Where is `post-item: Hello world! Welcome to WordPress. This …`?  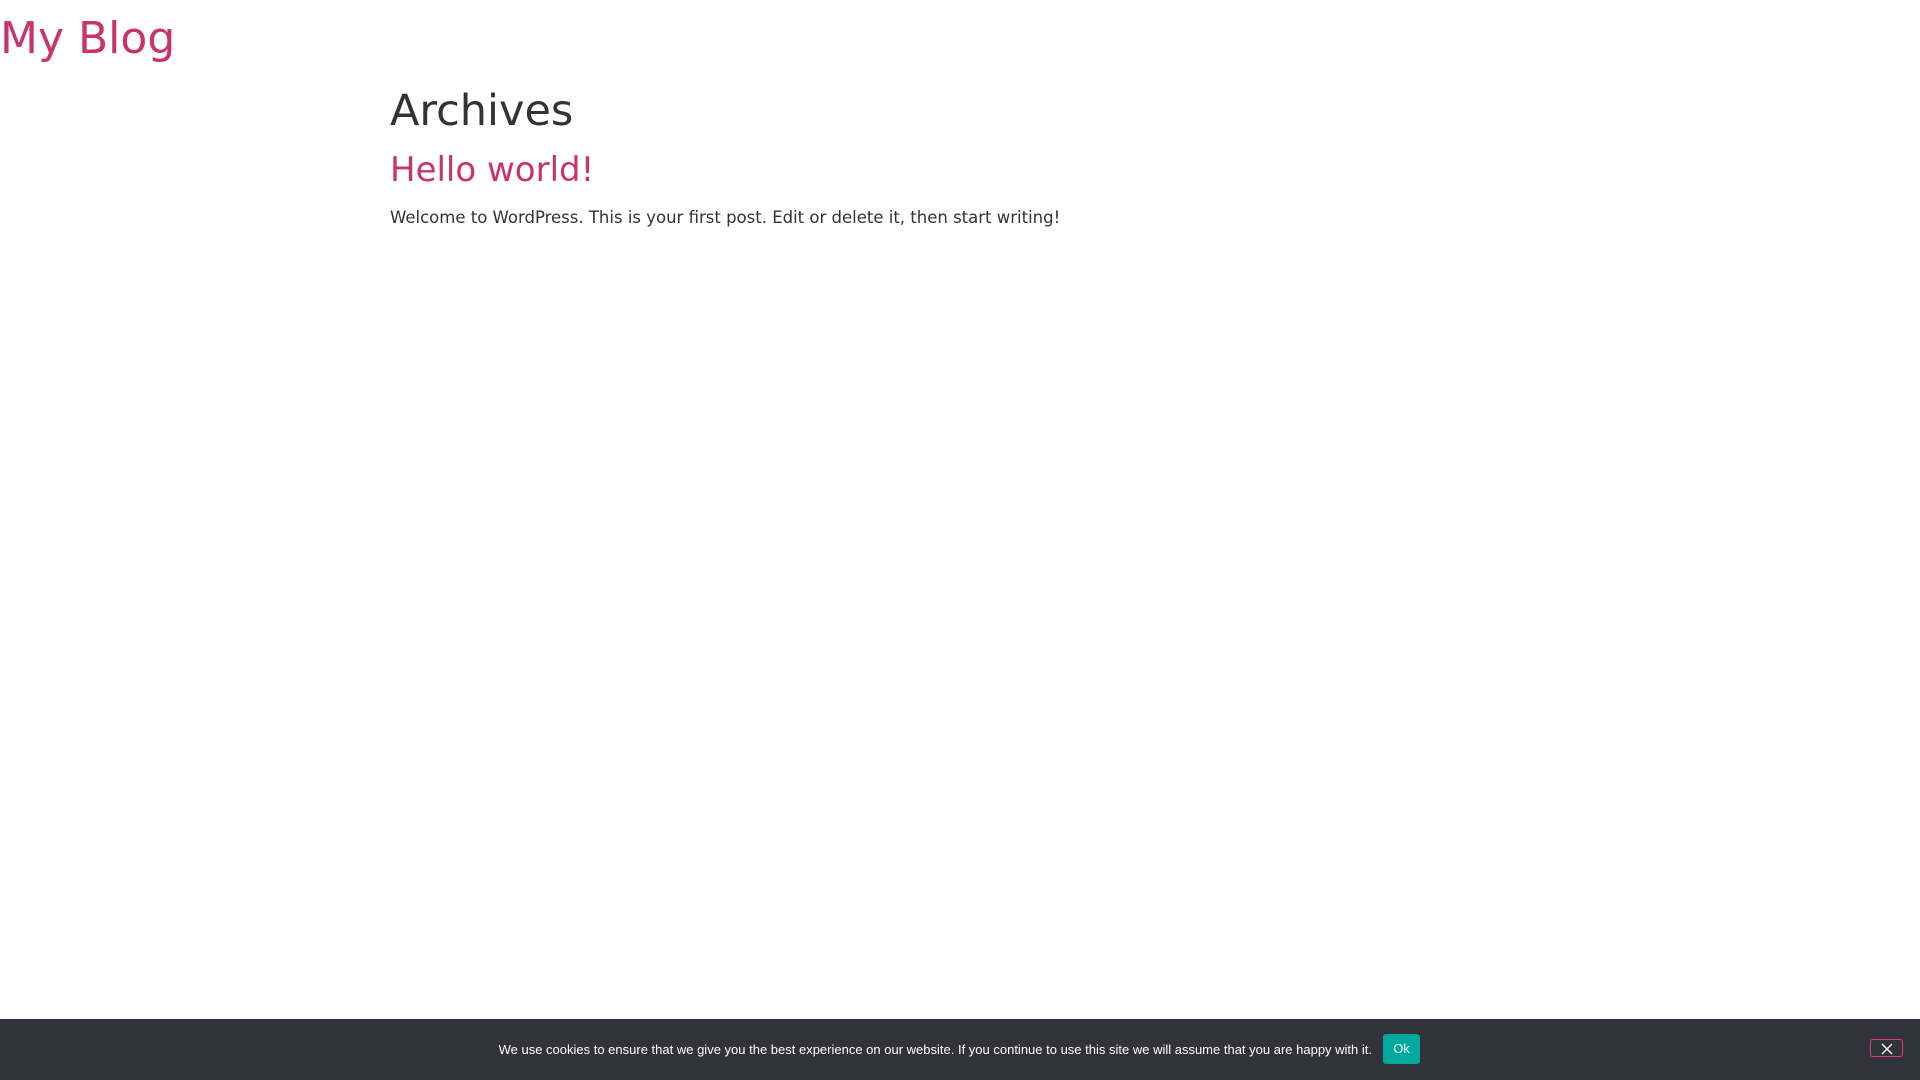 post-item: Hello world! Welcome to WordPress. This … is located at coordinates (960, 184).